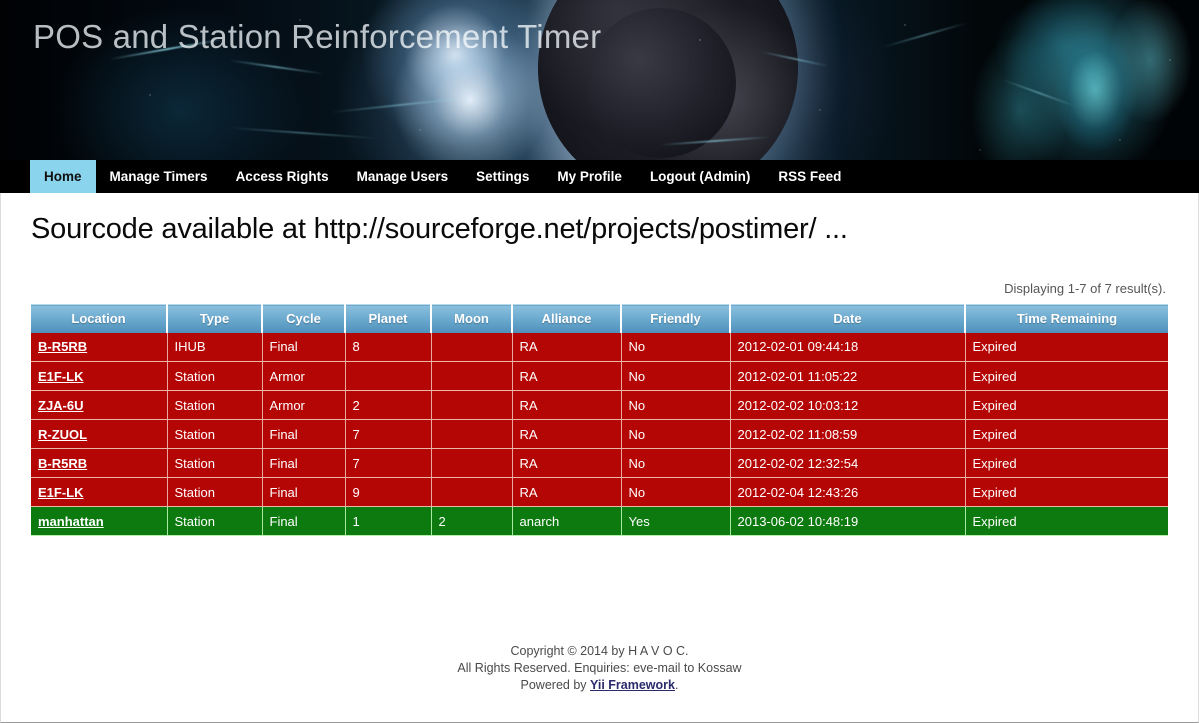 This screenshot has height=723, width=1199. I want to click on cell-location: manhattan, so click(99, 521).